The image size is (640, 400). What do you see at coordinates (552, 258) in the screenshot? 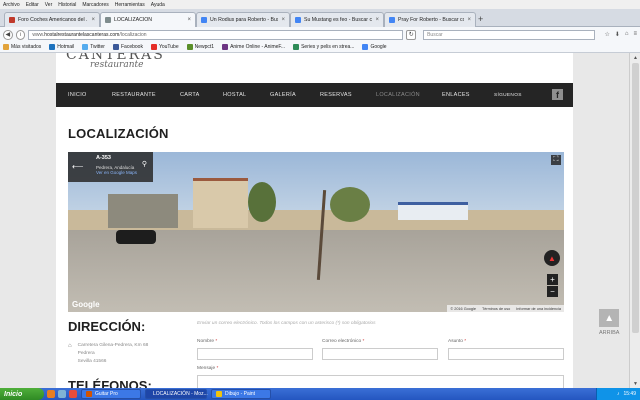
I see `compass-icon: ▲` at bounding box center [552, 258].